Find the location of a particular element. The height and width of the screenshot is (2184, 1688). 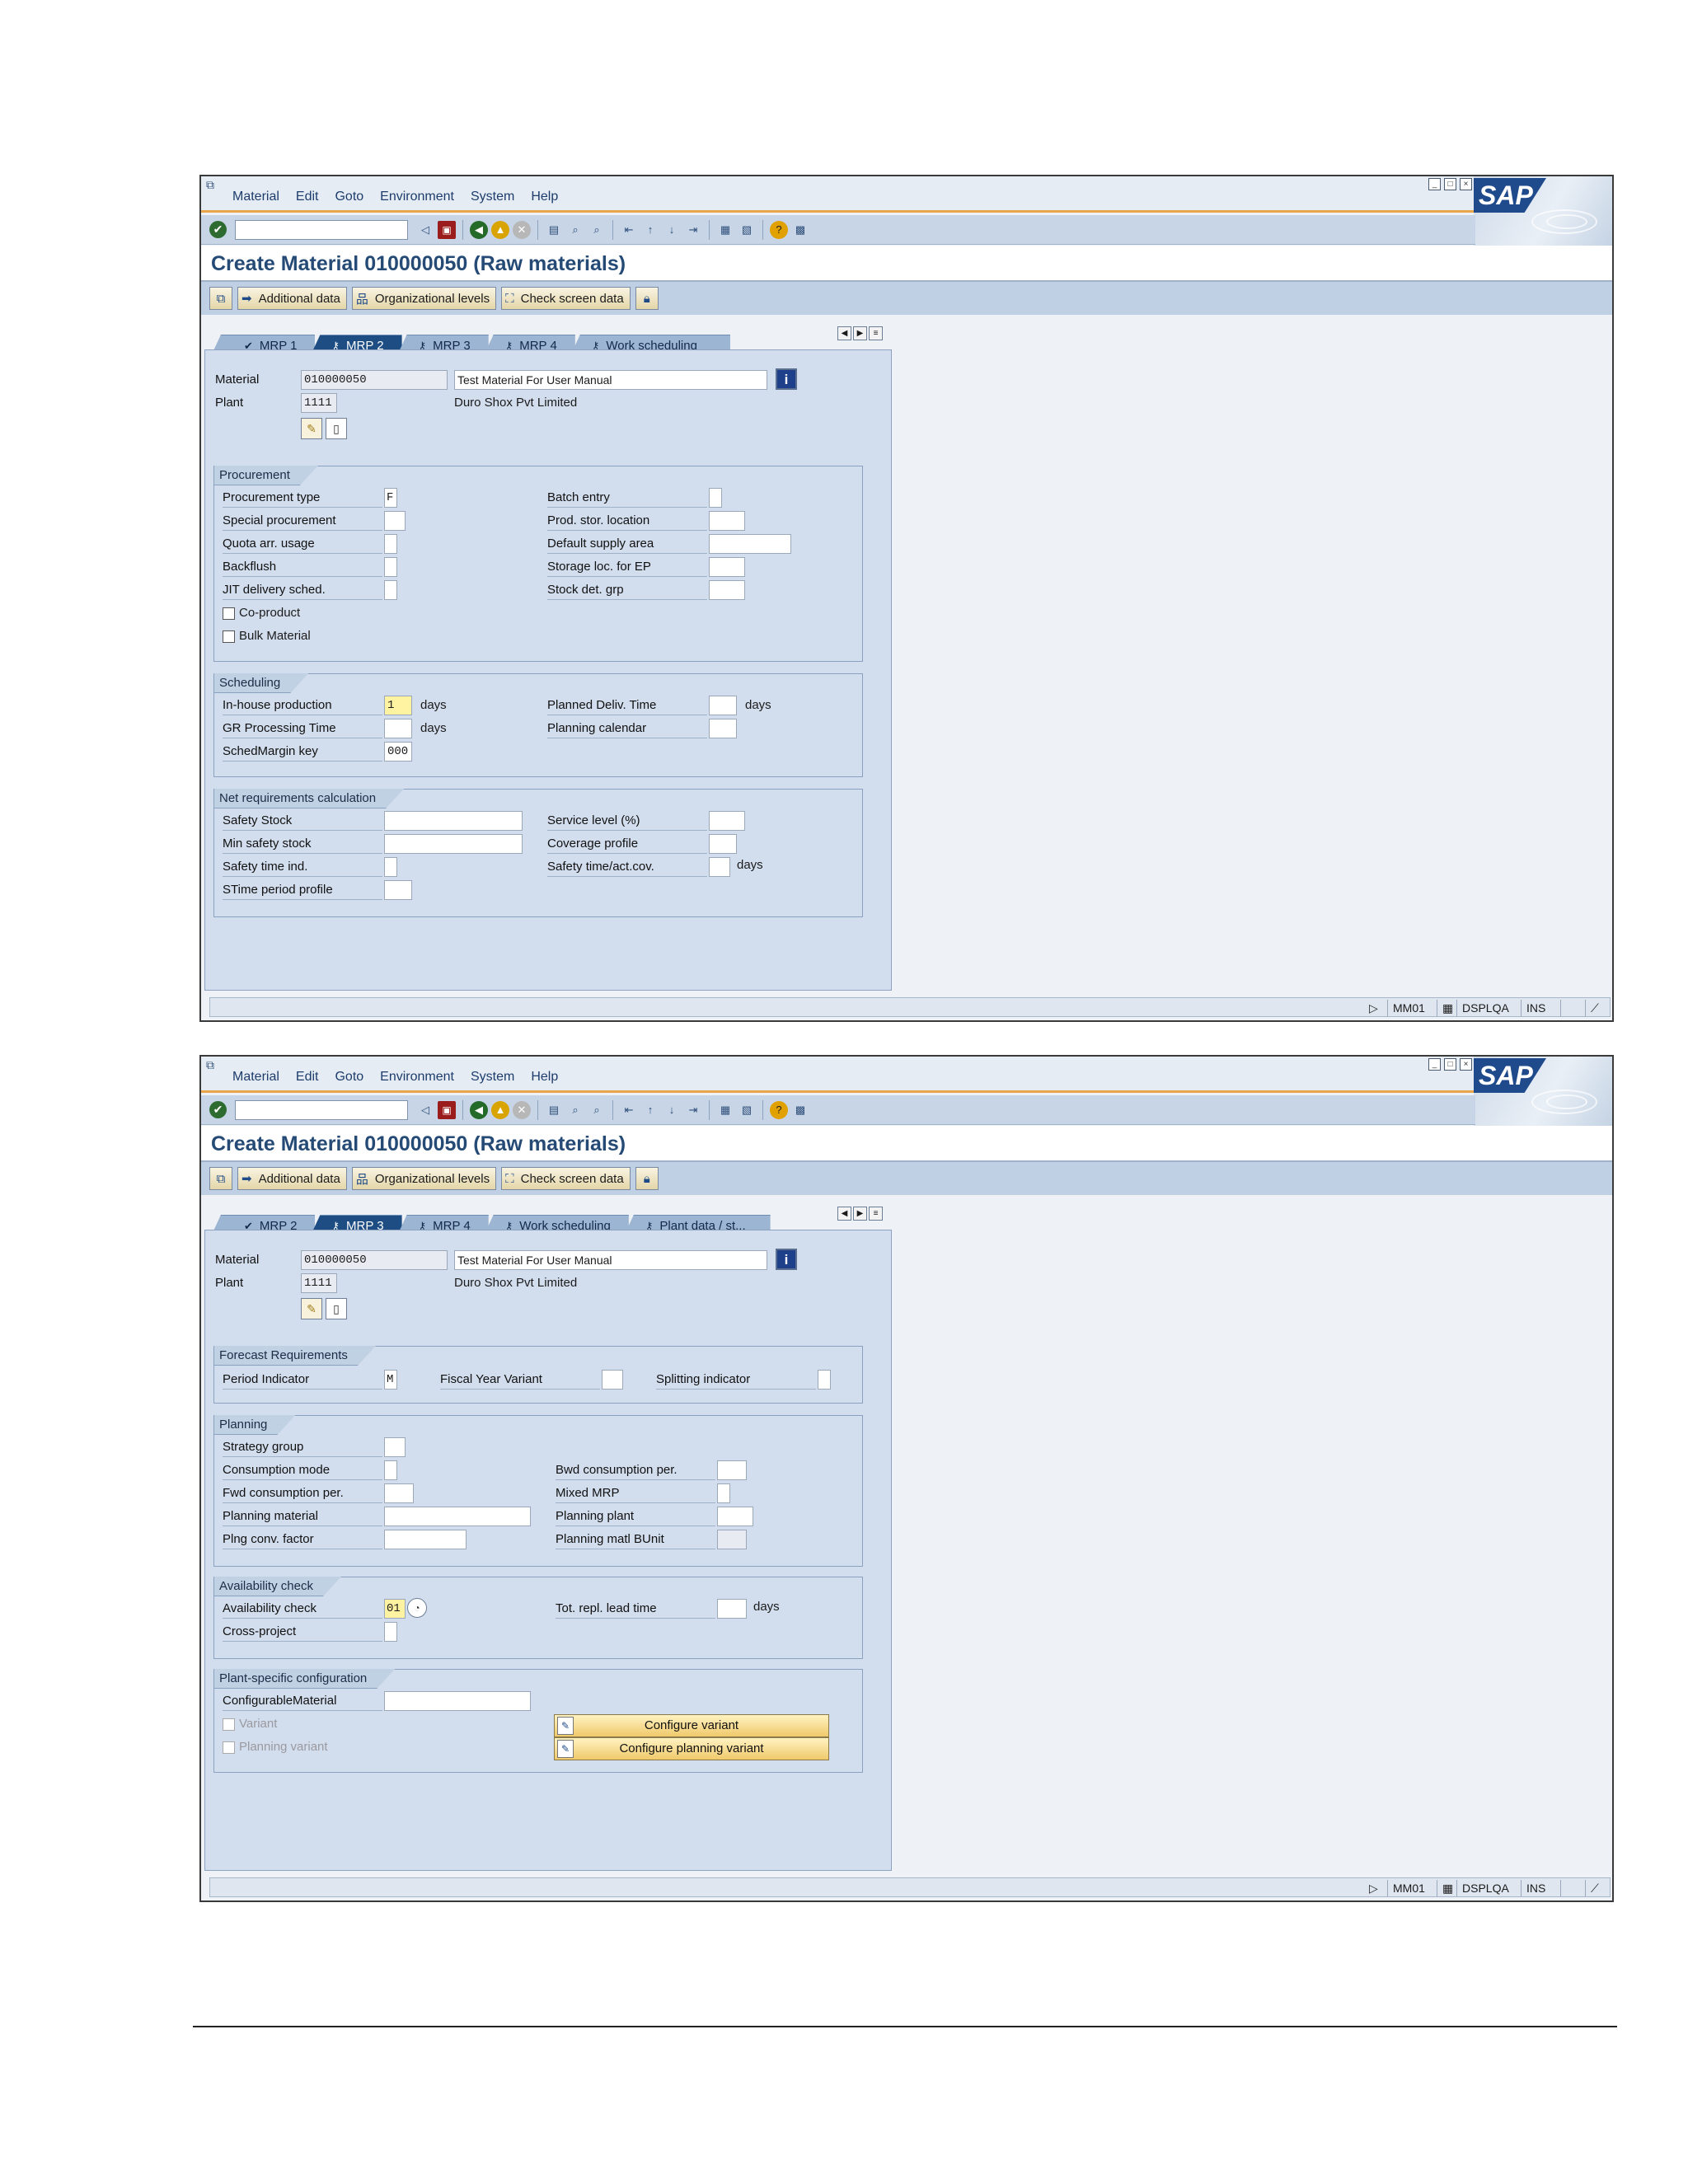

co-product-checkbox is located at coordinates (229, 613).